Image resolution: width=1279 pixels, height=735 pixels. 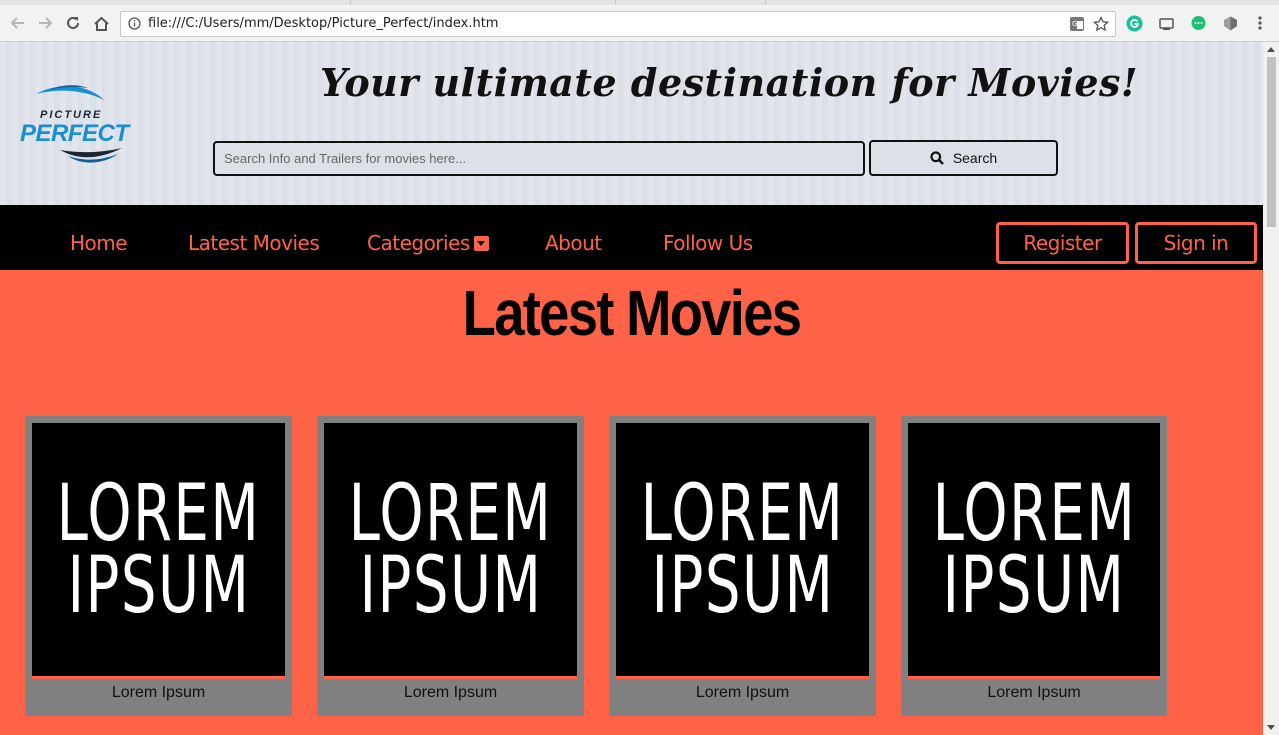 I want to click on home-icon, so click(x=101, y=23).